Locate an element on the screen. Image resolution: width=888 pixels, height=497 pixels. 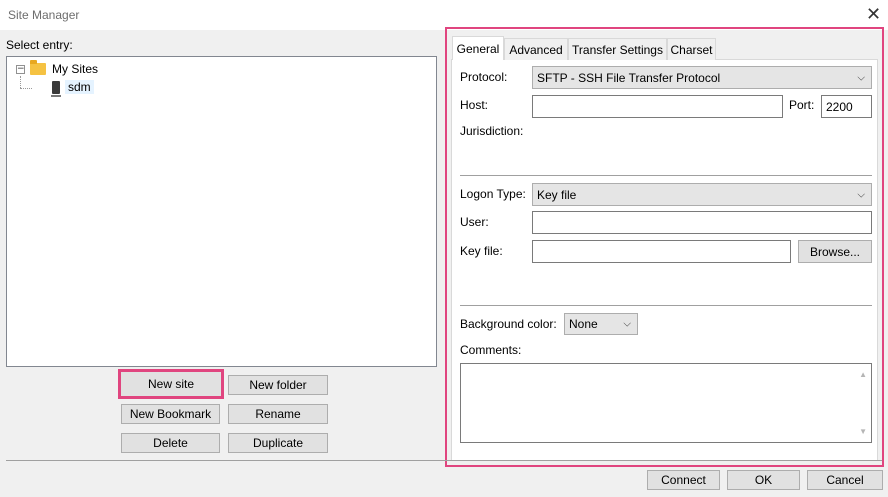
cancel-button: Cancel is located at coordinates (845, 480).